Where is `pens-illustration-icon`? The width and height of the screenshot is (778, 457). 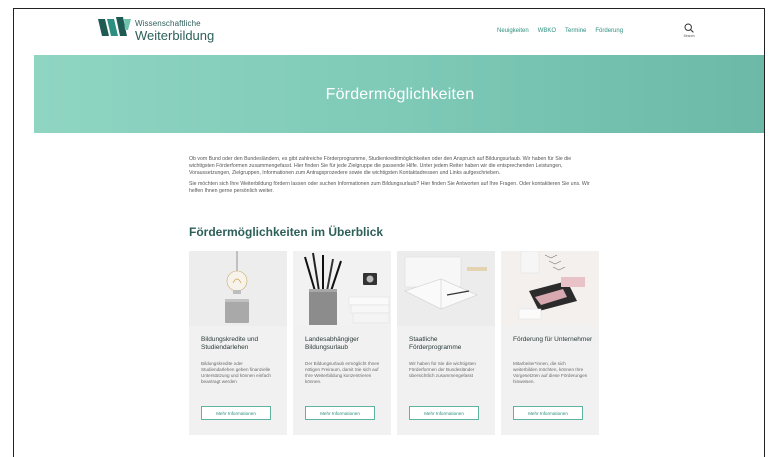 pens-illustration-icon is located at coordinates (342, 288).